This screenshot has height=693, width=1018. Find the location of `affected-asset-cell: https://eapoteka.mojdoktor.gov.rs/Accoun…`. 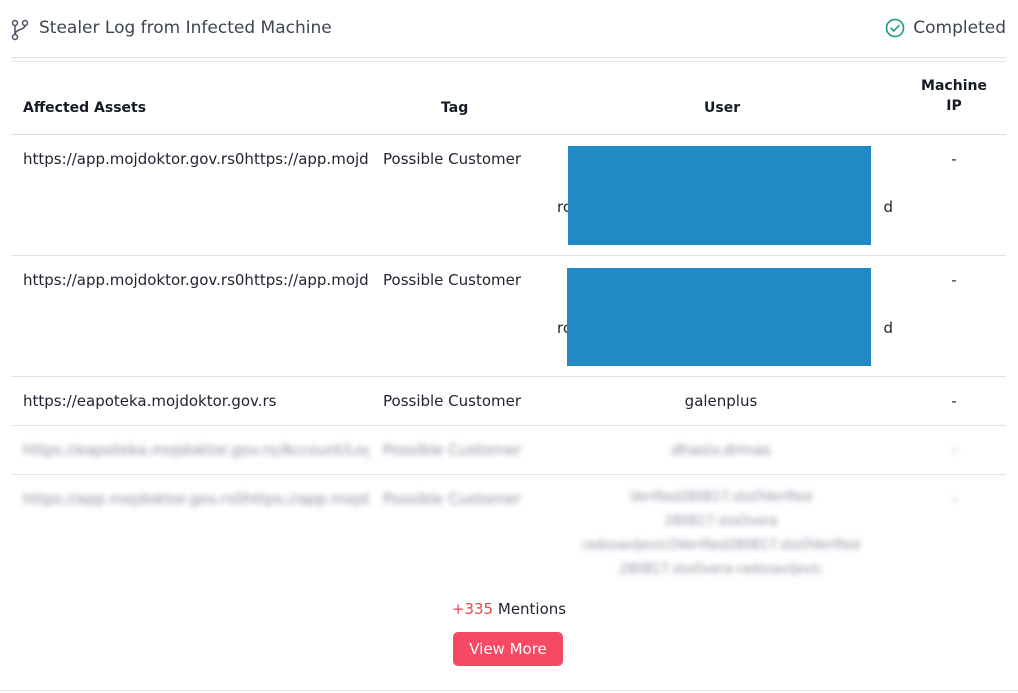

affected-asset-cell: https://eapoteka.mojdoktor.gov.rs/Accoun… is located at coordinates (196, 450).